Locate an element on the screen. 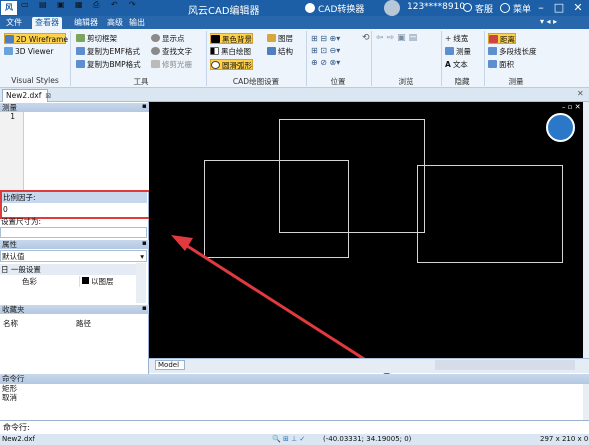  color-value: 以图层 is located at coordinates (102, 281).